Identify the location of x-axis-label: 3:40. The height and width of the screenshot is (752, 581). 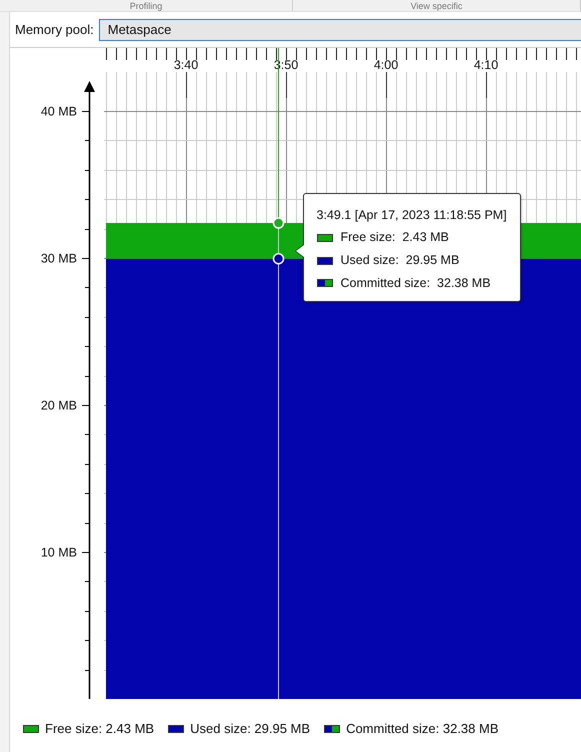
(186, 65).